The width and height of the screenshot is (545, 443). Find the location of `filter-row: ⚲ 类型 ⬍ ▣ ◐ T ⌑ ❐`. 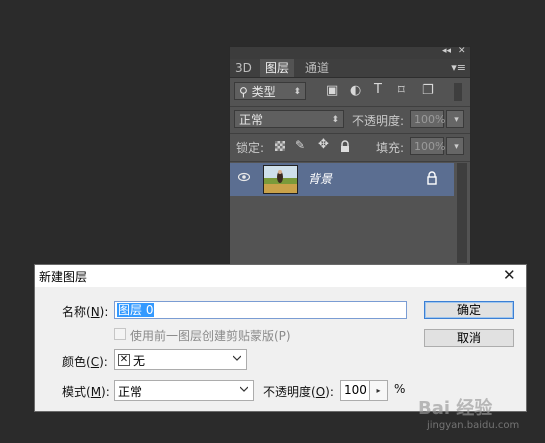

filter-row: ⚲ 类型 ⬍ ▣ ◐ T ⌑ ❐ is located at coordinates (350, 92).